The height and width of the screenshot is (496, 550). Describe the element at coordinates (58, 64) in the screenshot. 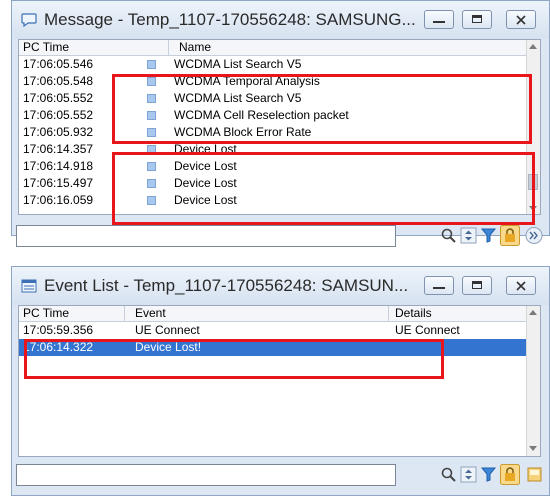

I see `row-pc-time: 17:06:05.546` at that location.